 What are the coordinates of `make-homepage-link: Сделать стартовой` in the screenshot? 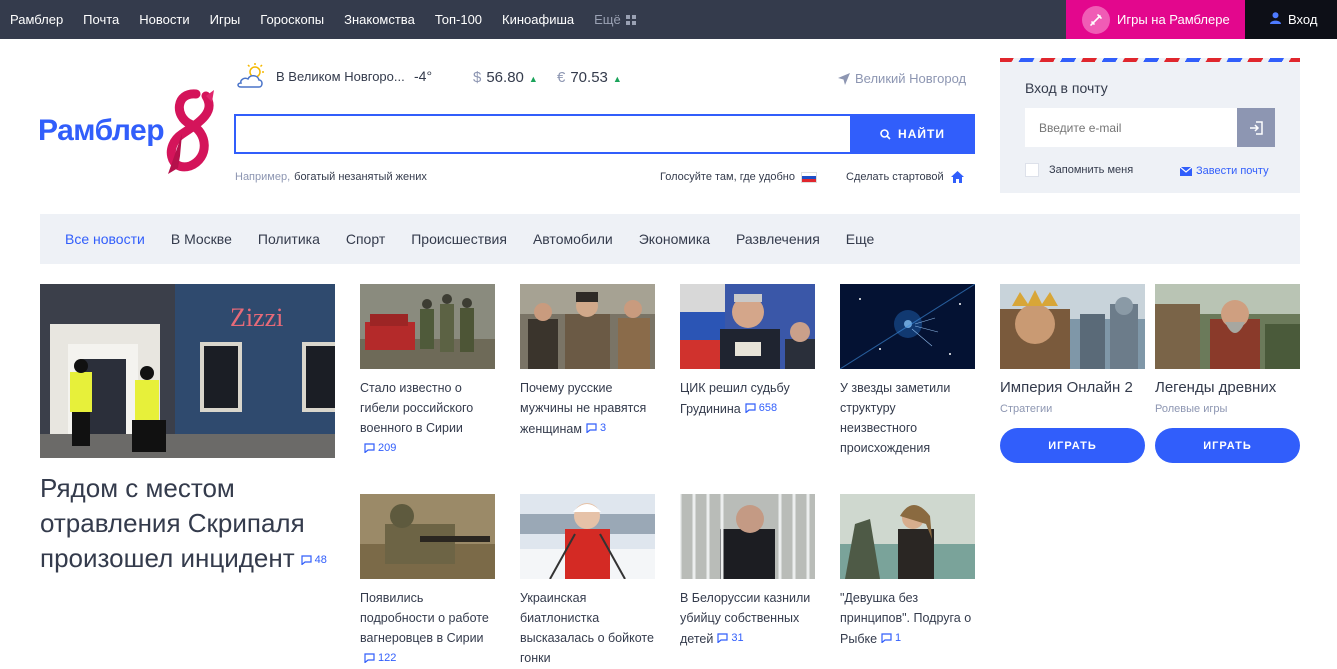 It's located at (905, 177).